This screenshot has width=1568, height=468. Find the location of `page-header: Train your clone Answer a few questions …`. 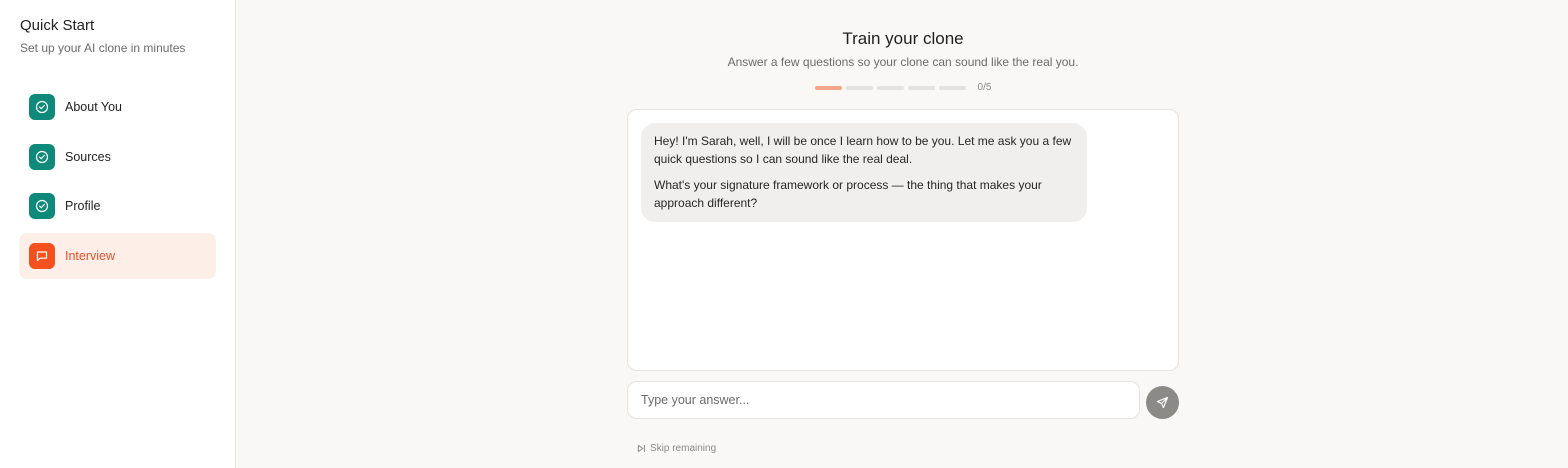

page-header: Train your clone Answer a few questions … is located at coordinates (903, 60).